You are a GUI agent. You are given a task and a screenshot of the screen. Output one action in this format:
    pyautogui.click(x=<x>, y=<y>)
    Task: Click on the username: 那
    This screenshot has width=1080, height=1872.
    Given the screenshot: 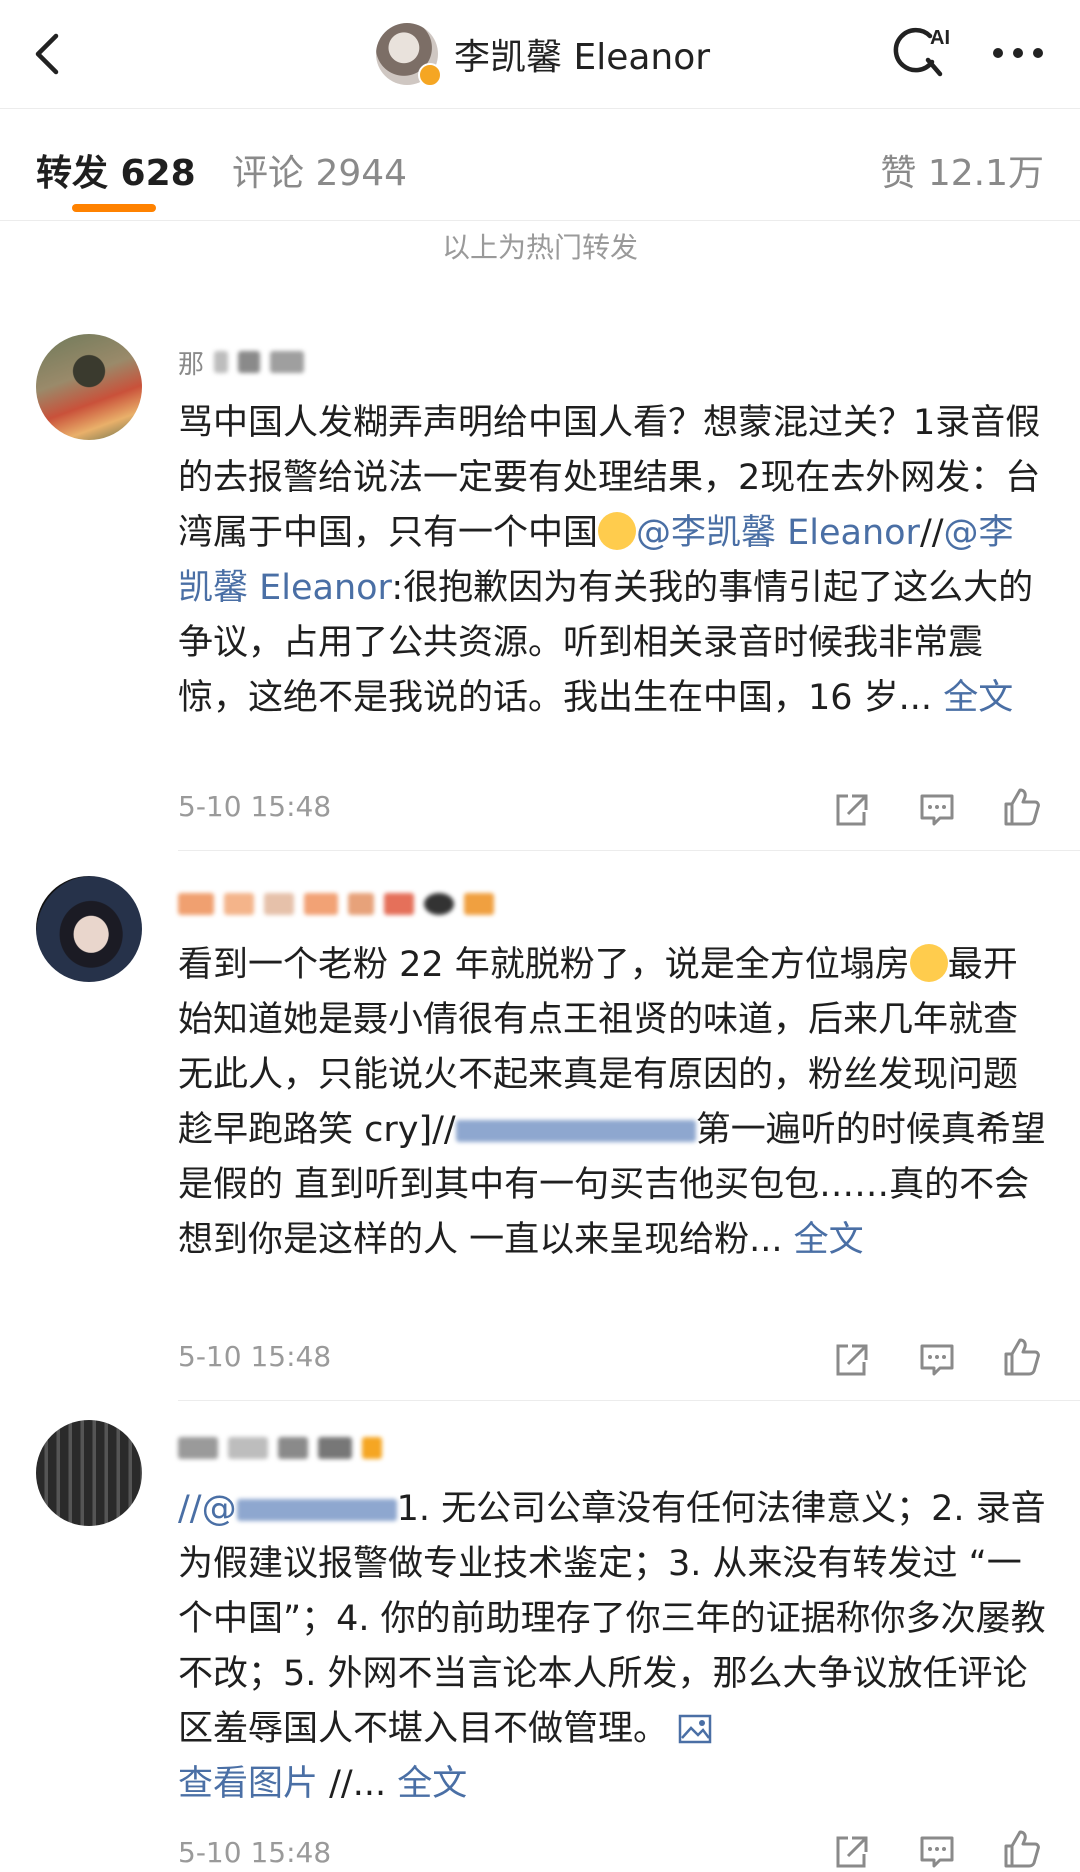 What is the action you would take?
    pyautogui.click(x=241, y=362)
    